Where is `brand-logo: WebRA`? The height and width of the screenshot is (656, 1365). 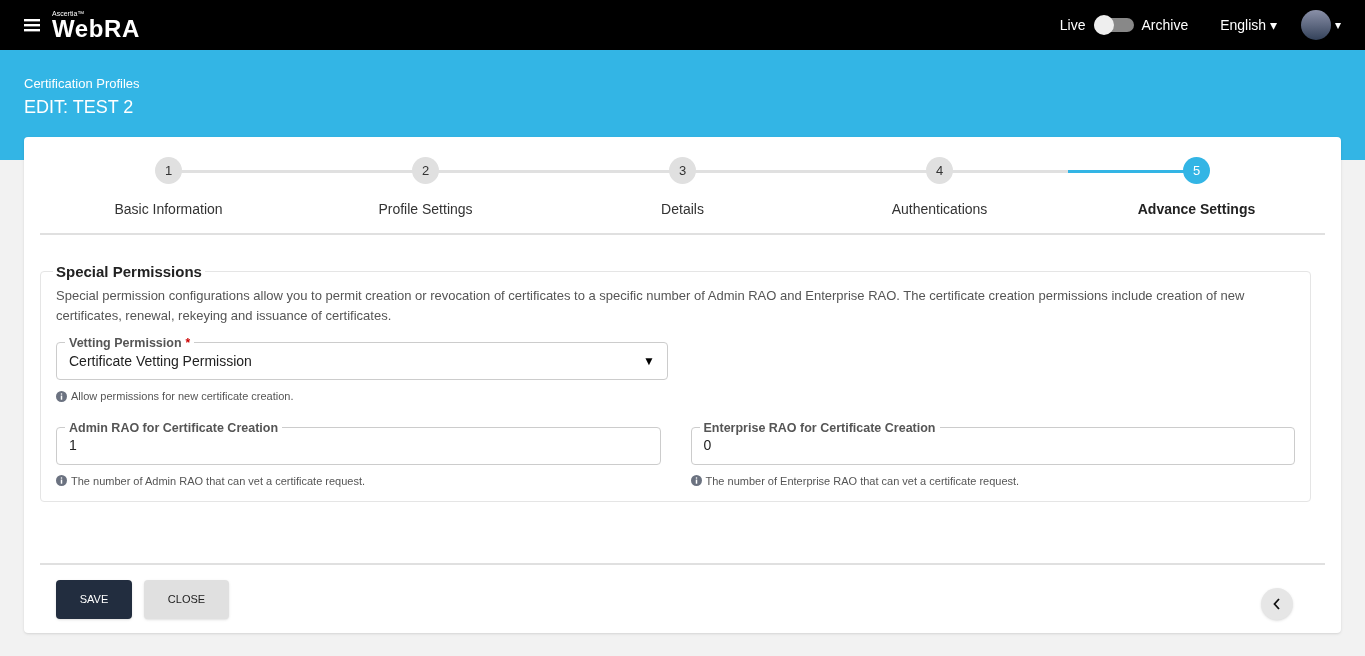 brand-logo: WebRA is located at coordinates (96, 28).